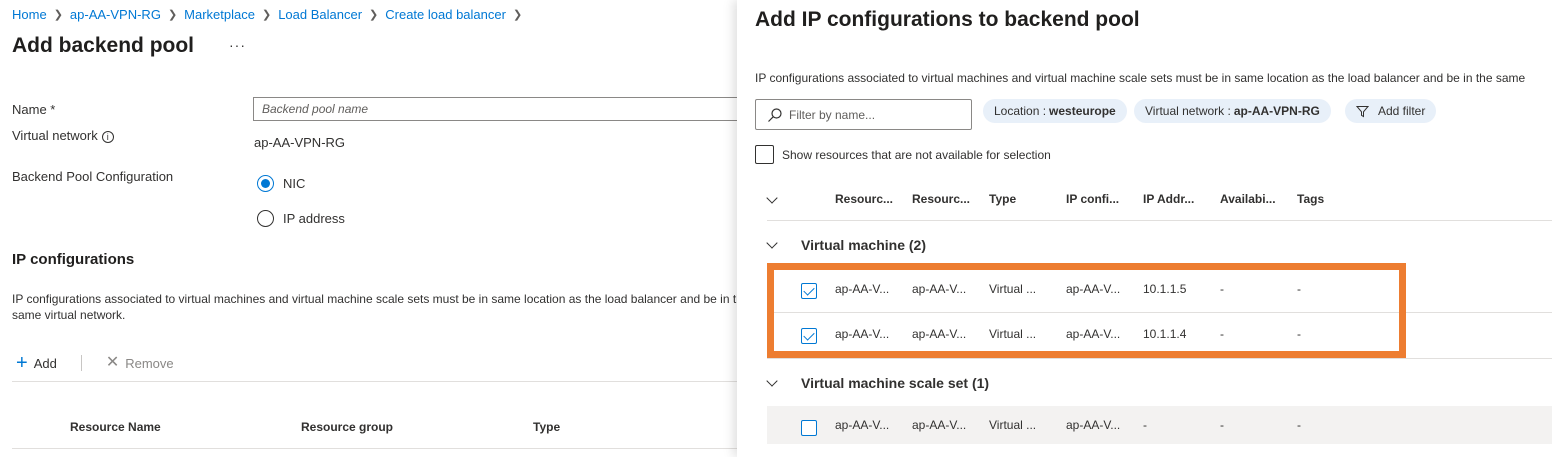 The width and height of the screenshot is (1552, 457). Describe the element at coordinates (772, 198) in the screenshot. I see `expand-all-chevron-icon` at that location.